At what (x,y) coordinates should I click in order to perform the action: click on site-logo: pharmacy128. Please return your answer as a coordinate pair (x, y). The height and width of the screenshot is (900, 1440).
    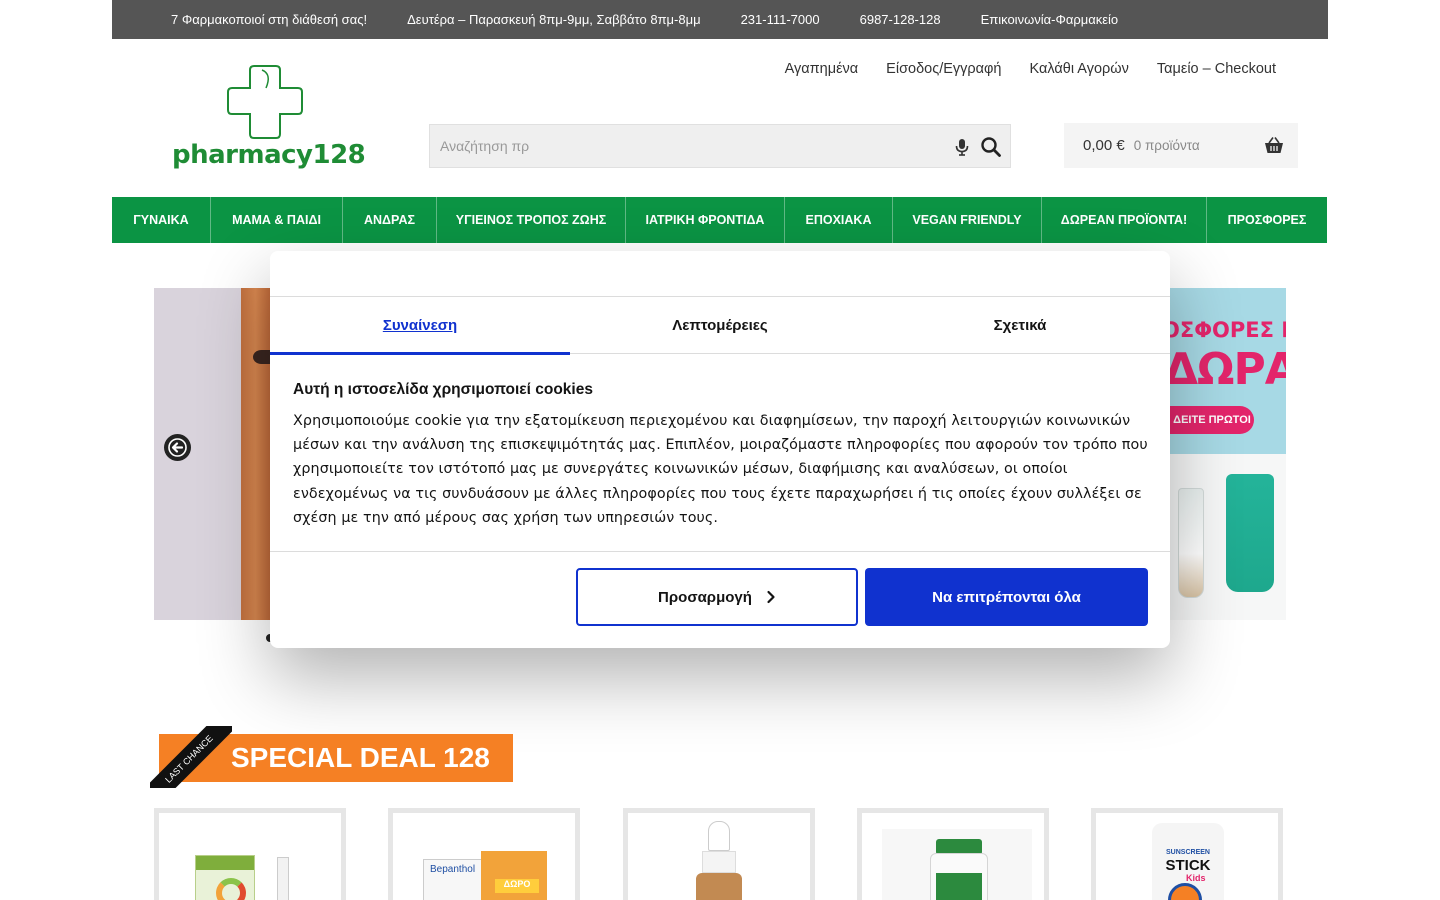
    Looking at the image, I should click on (269, 119).